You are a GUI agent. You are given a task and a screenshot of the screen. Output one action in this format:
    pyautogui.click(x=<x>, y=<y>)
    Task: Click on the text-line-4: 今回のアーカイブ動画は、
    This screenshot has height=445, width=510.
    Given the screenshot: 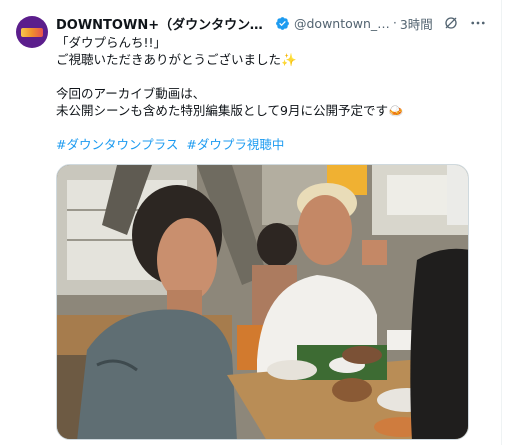 What is the action you would take?
    pyautogui.click(x=131, y=93)
    